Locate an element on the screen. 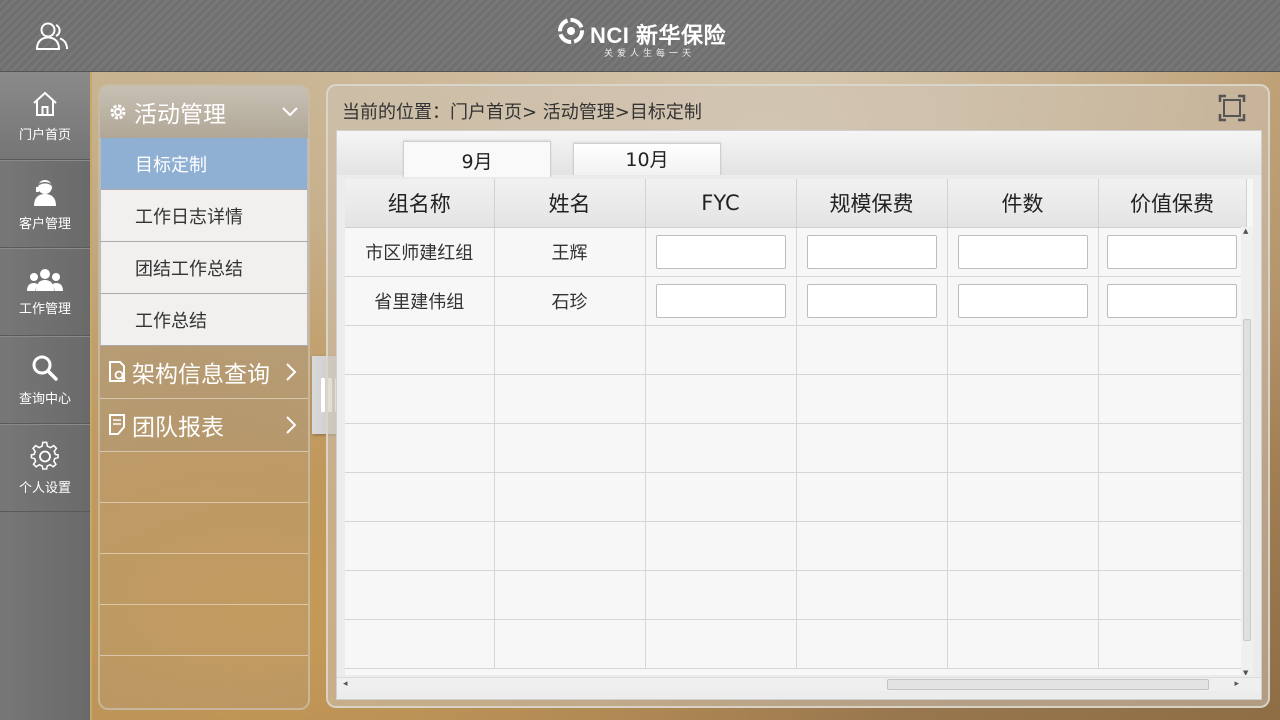  scroll-up-arrow-icon: ▲ is located at coordinates (1245, 231).